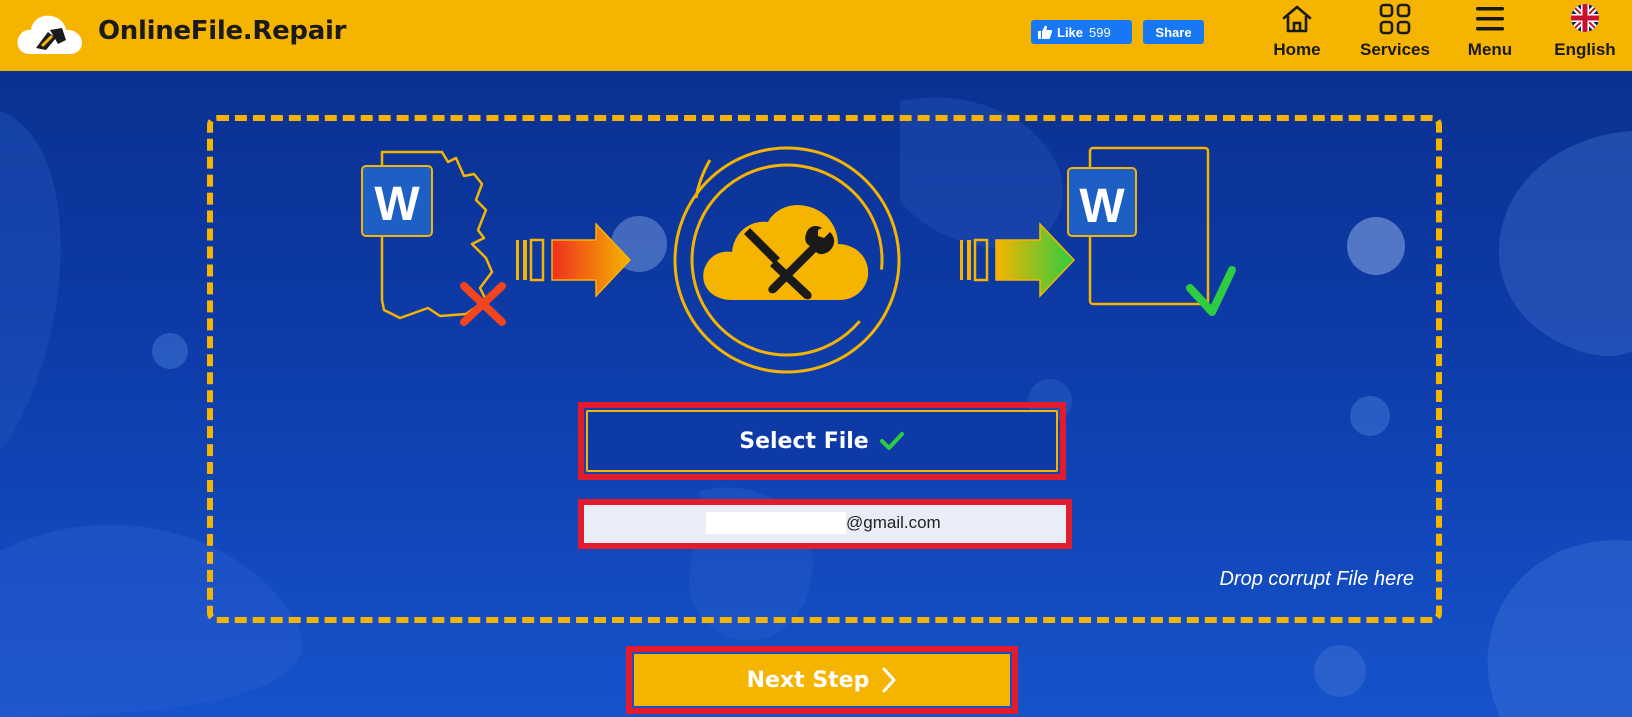 The image size is (1632, 717). What do you see at coordinates (1297, 35) in the screenshot?
I see `nav-home: Home` at bounding box center [1297, 35].